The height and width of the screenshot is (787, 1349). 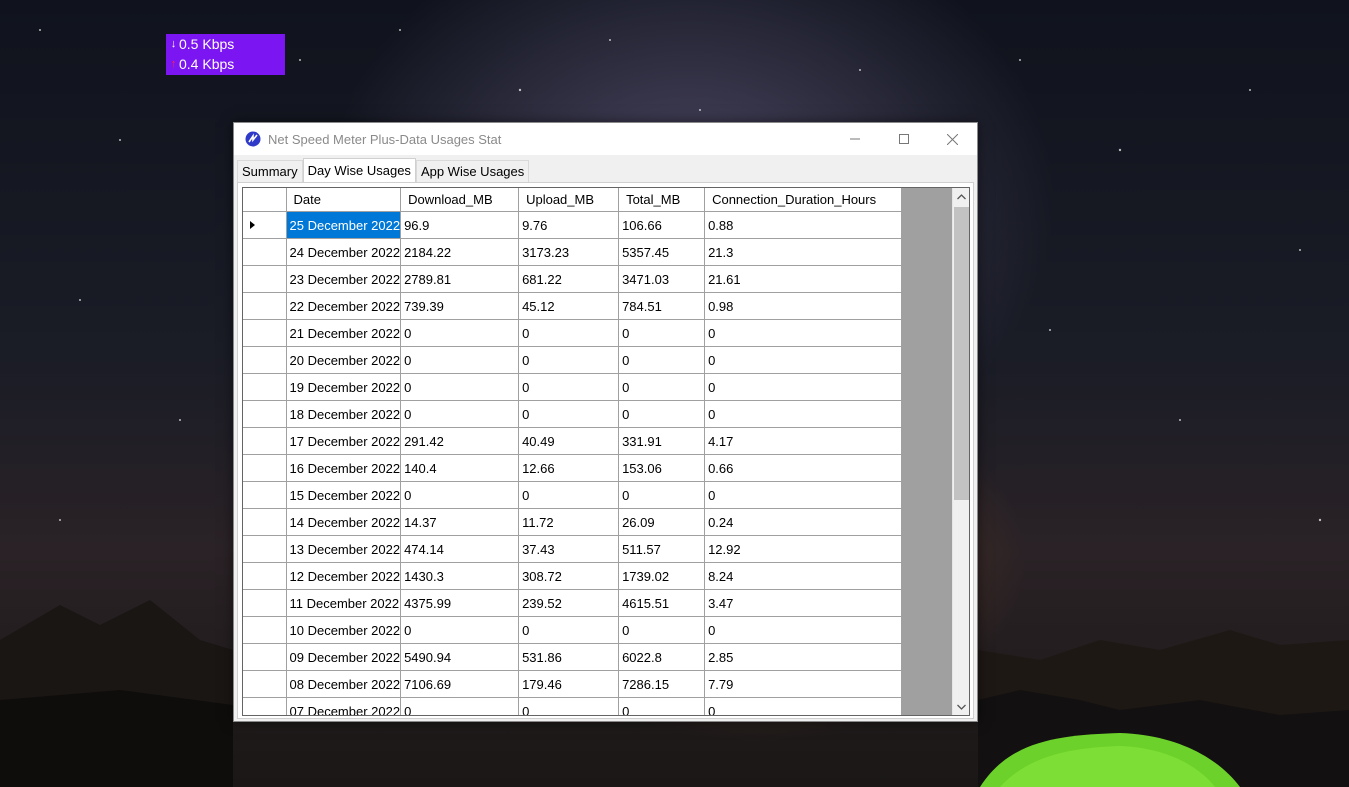 What do you see at coordinates (343, 225) in the screenshot?
I see `cell-date: 25 December 2022` at bounding box center [343, 225].